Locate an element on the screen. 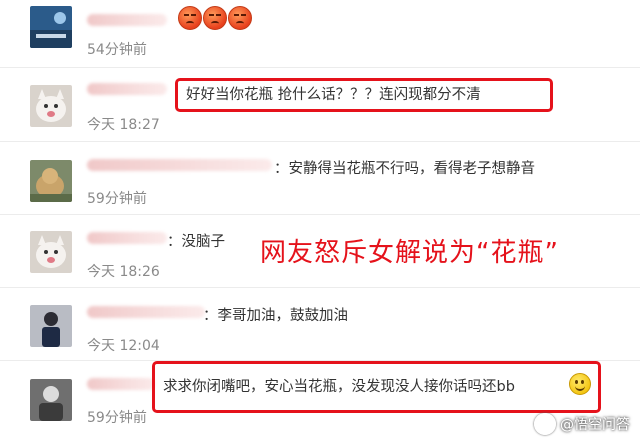 The height and width of the screenshot is (439, 640). comment-text: ：没脑子 is located at coordinates (196, 242).